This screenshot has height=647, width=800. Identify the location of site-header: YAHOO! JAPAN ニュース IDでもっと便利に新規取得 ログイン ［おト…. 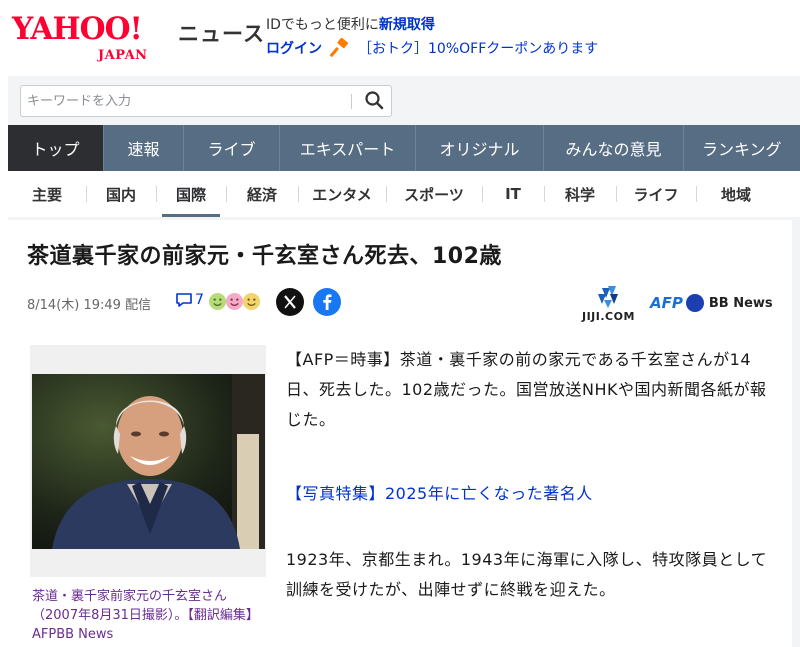
(400, 41).